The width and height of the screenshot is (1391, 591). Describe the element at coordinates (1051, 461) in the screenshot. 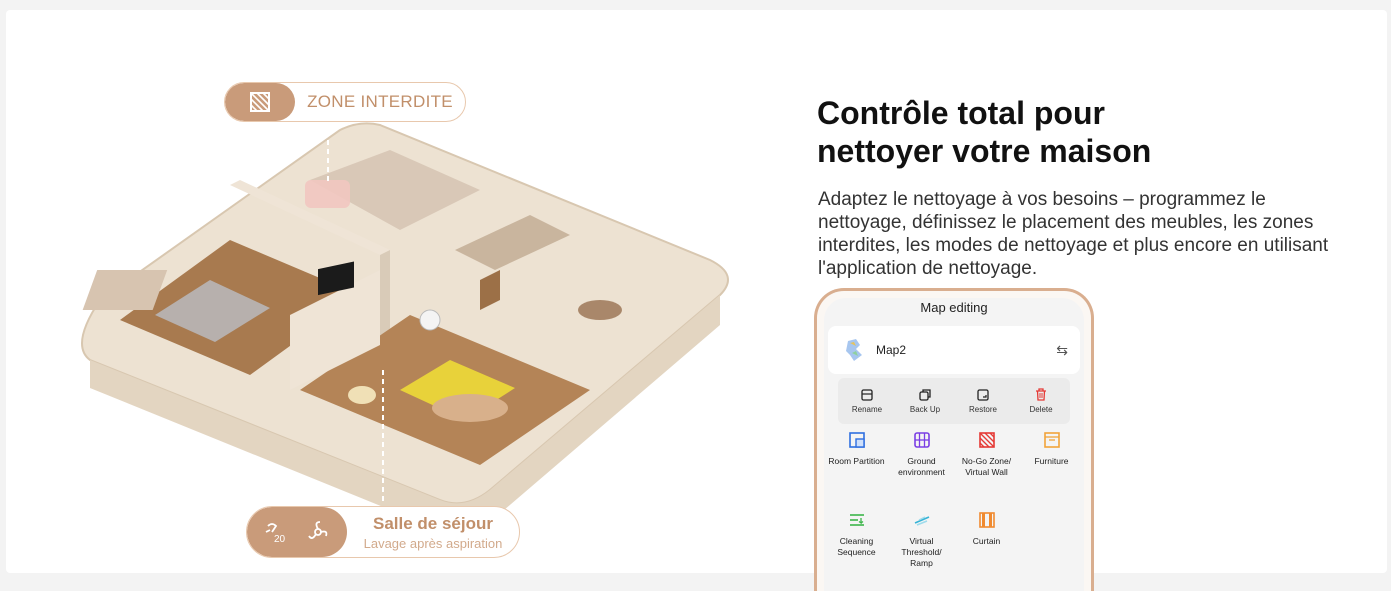

I see `furniture-label: Furniture` at that location.